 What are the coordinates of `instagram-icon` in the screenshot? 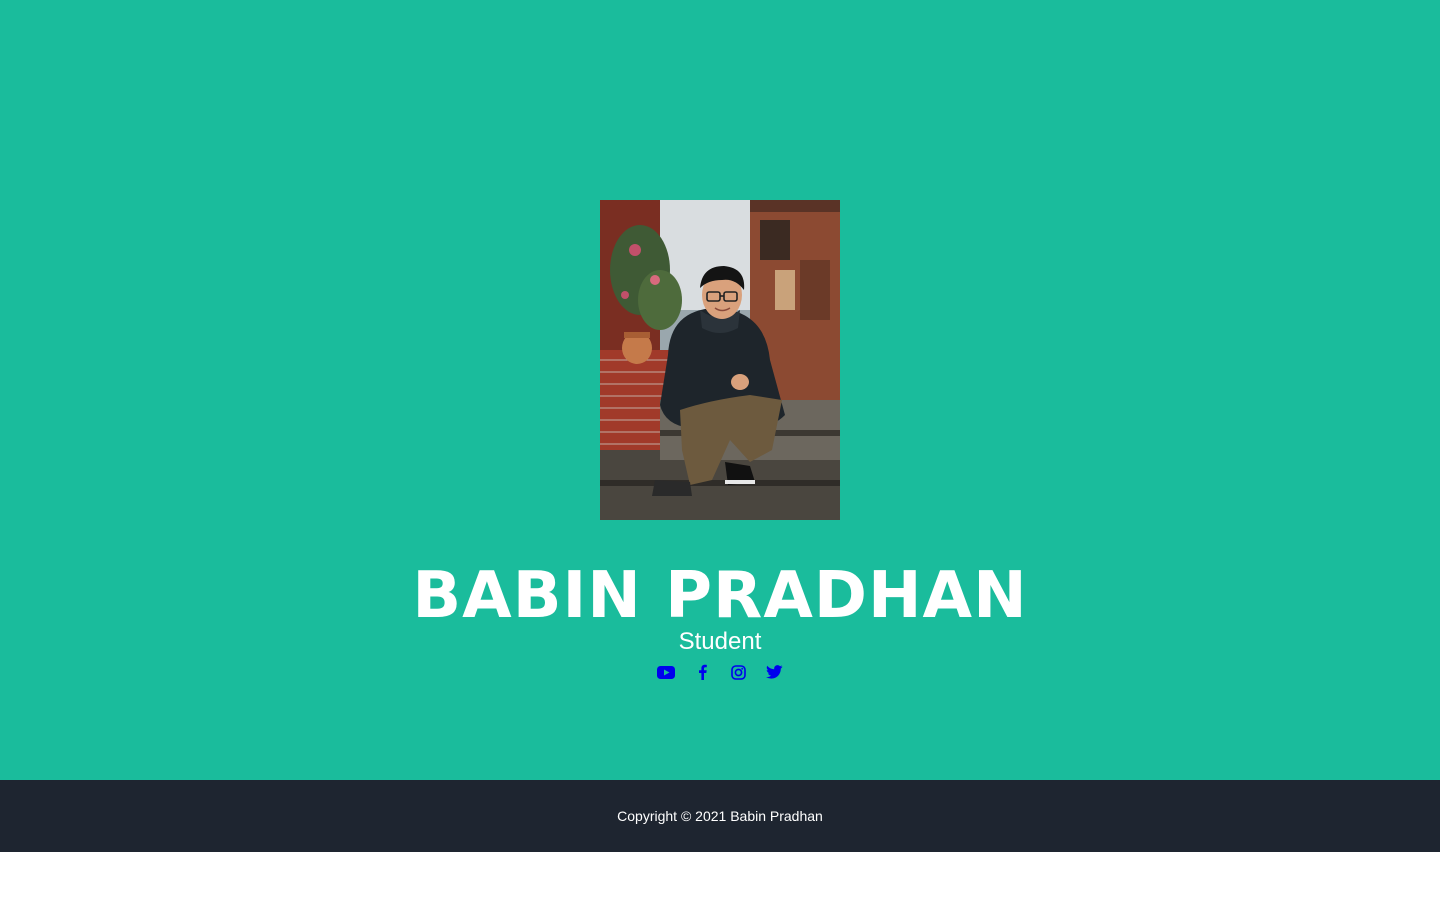 It's located at (738, 672).